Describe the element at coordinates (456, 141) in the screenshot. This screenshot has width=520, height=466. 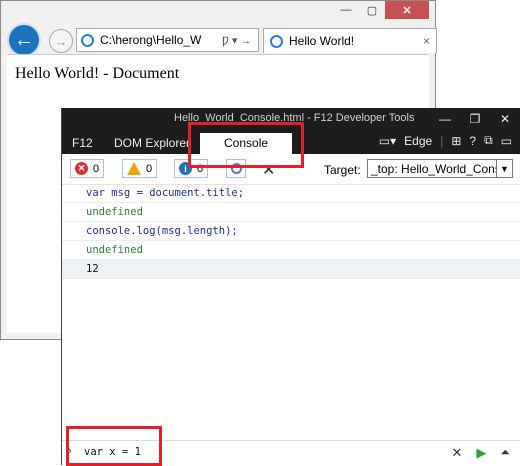
I see `console-toggle-icon: ⊞` at that location.